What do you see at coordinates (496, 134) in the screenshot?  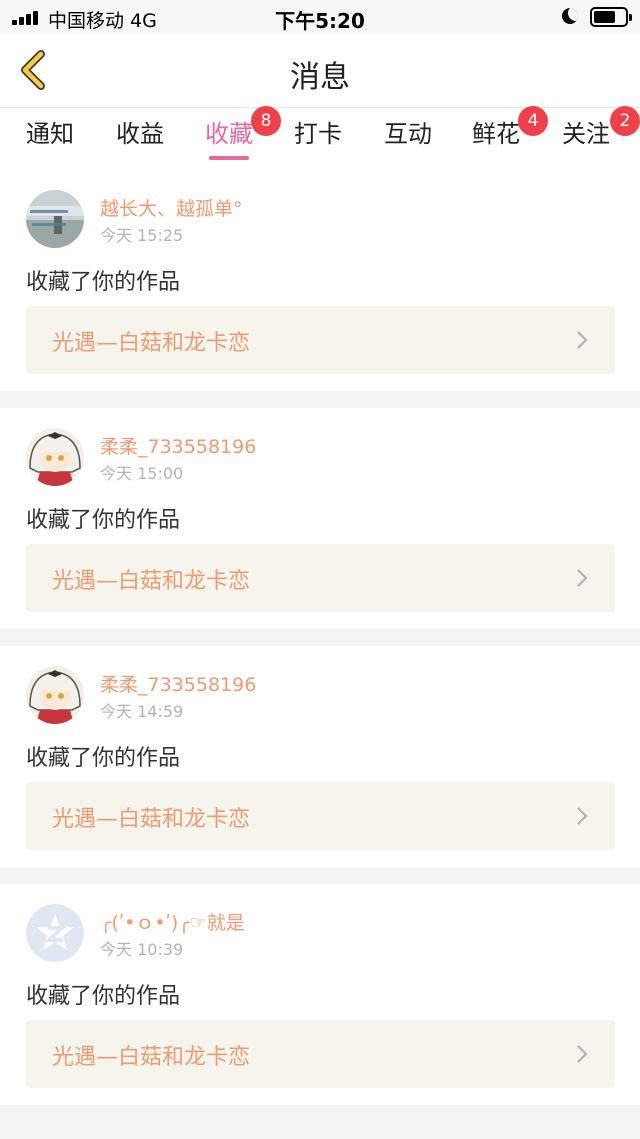 I see `tab-label: 鲜花` at bounding box center [496, 134].